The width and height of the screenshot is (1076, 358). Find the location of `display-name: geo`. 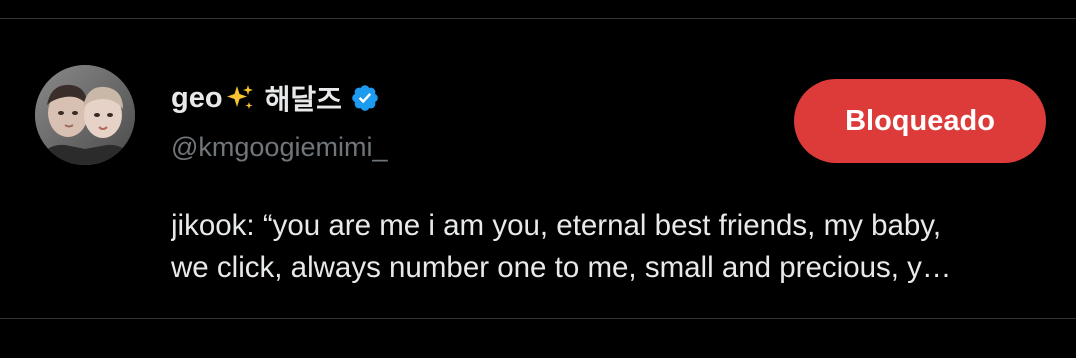

display-name: geo is located at coordinates (197, 98).